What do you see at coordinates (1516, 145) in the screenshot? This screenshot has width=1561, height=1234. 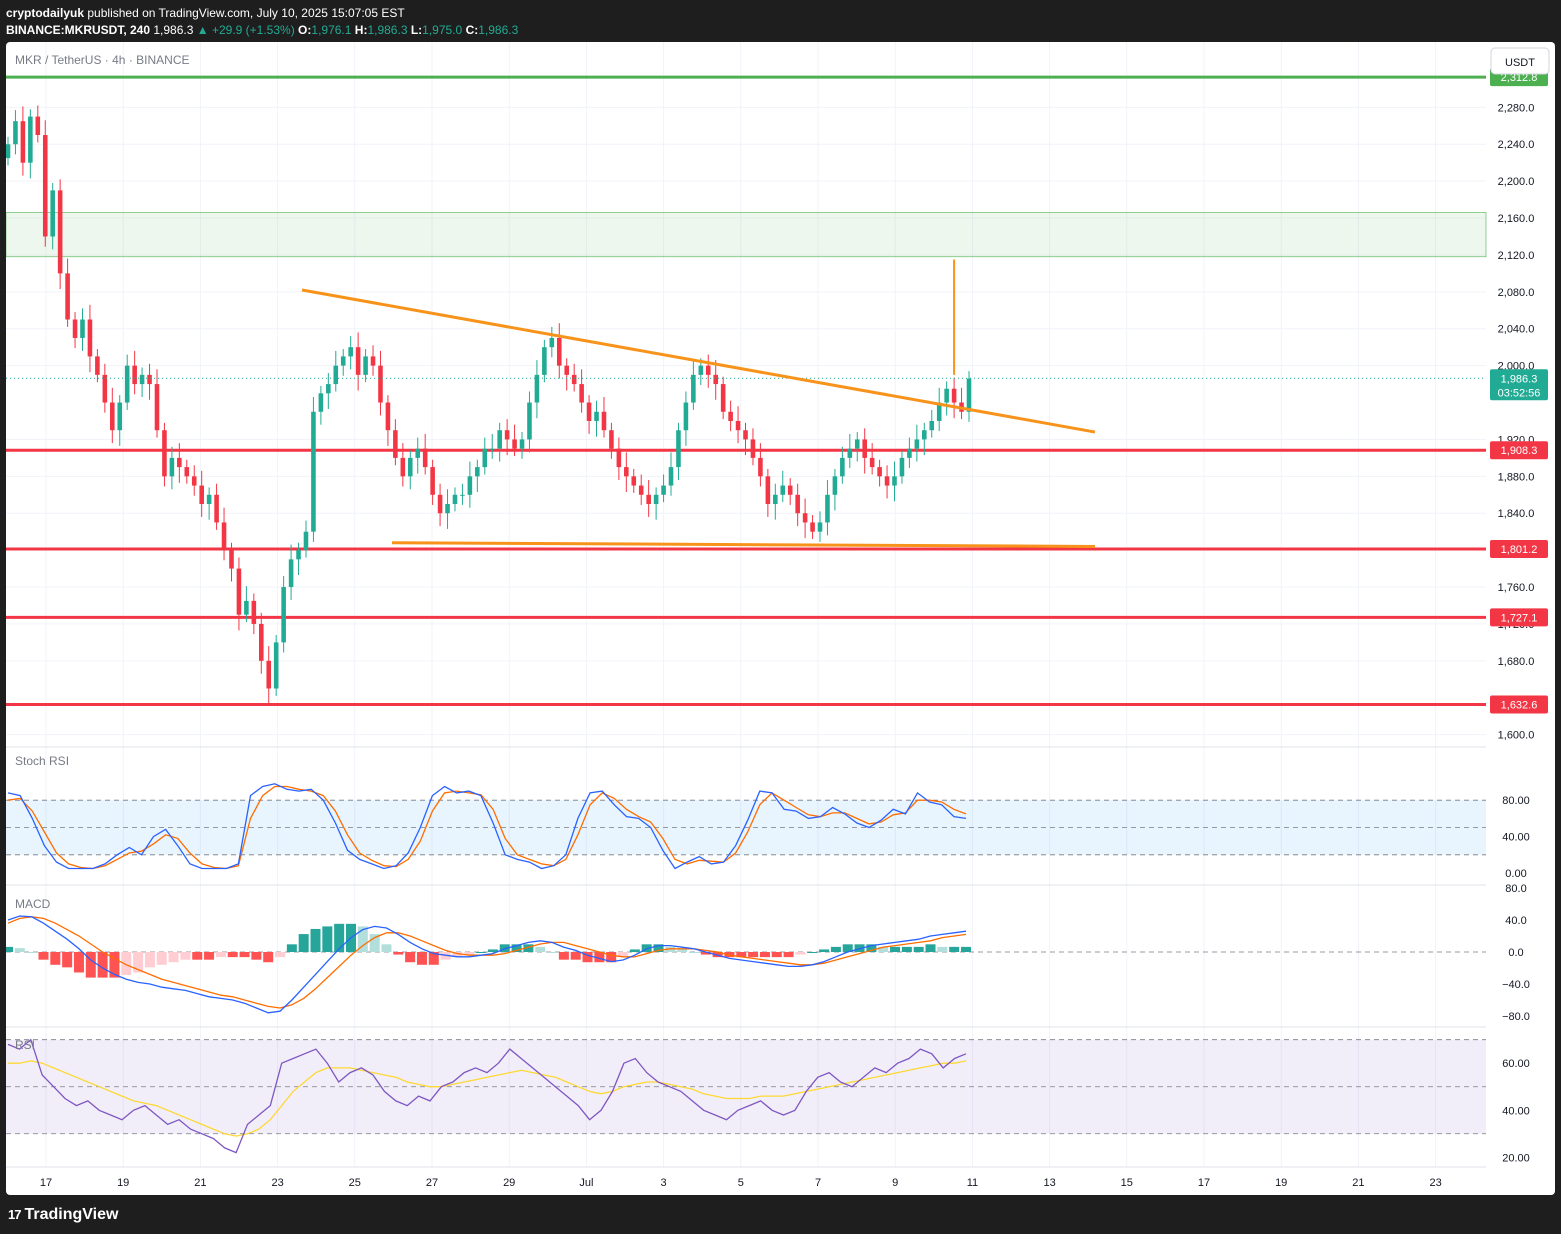 I see `price-tick-label: 2,240.0` at bounding box center [1516, 145].